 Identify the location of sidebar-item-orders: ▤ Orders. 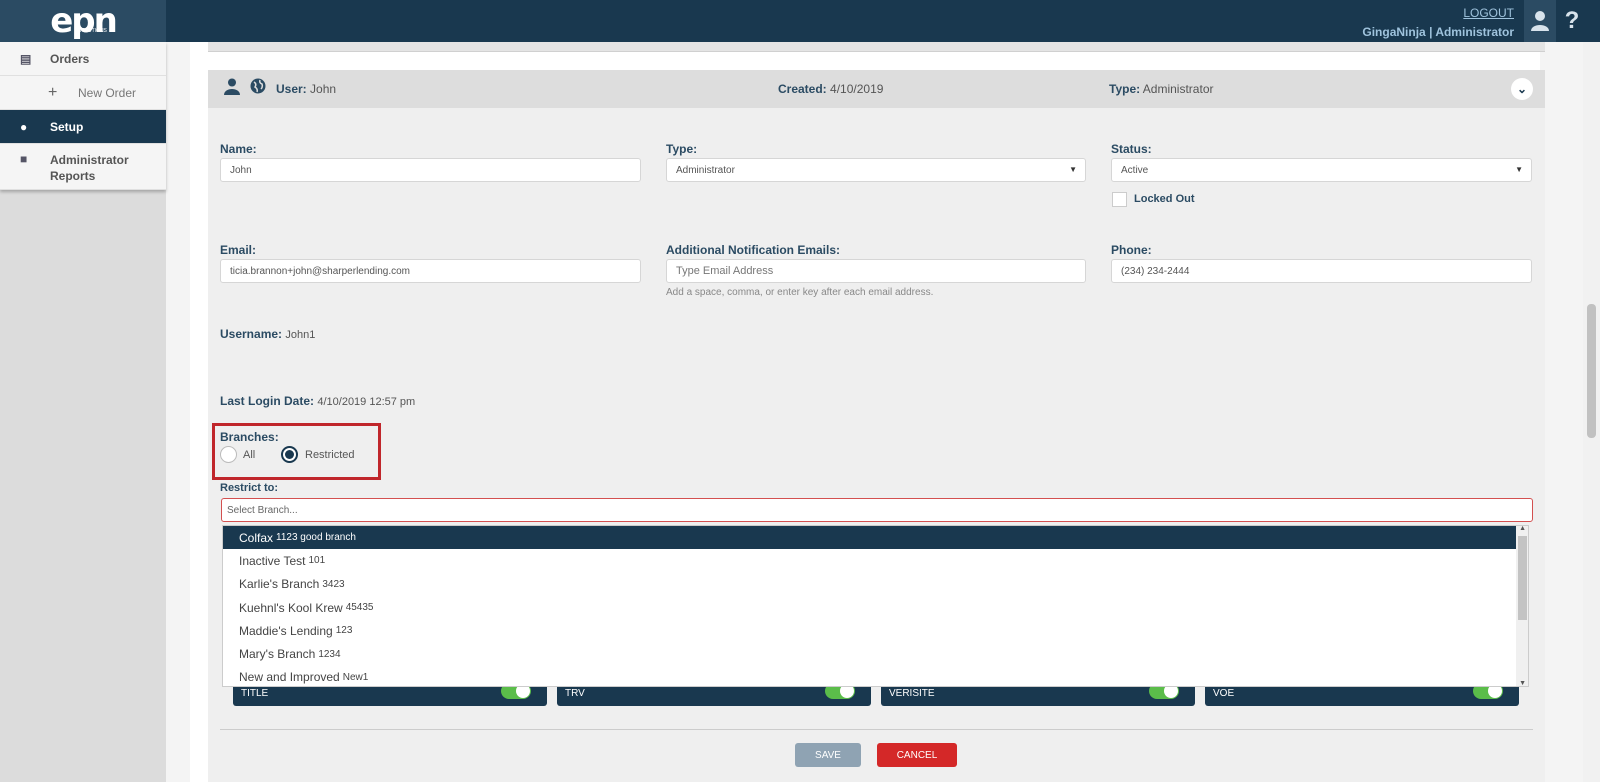
(83, 59).